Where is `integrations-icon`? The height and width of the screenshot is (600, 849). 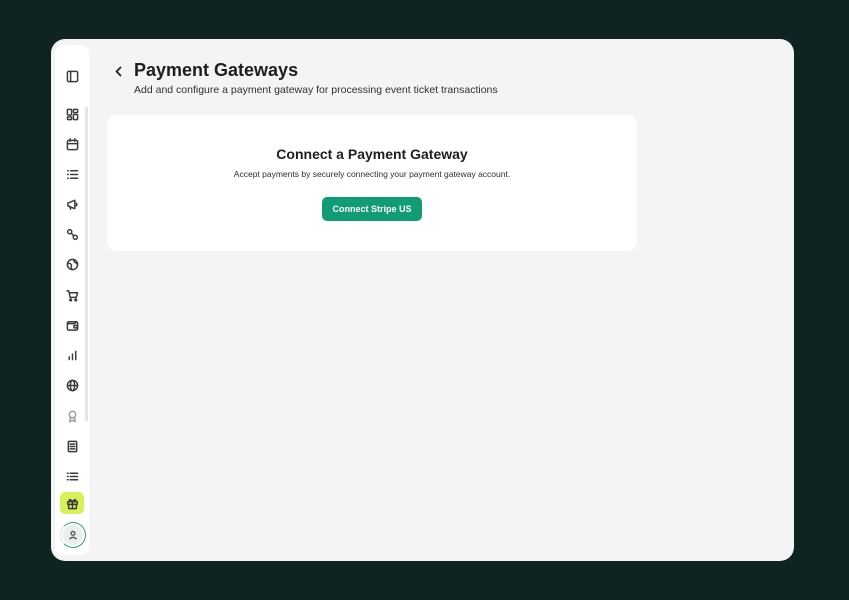 integrations-icon is located at coordinates (72, 234).